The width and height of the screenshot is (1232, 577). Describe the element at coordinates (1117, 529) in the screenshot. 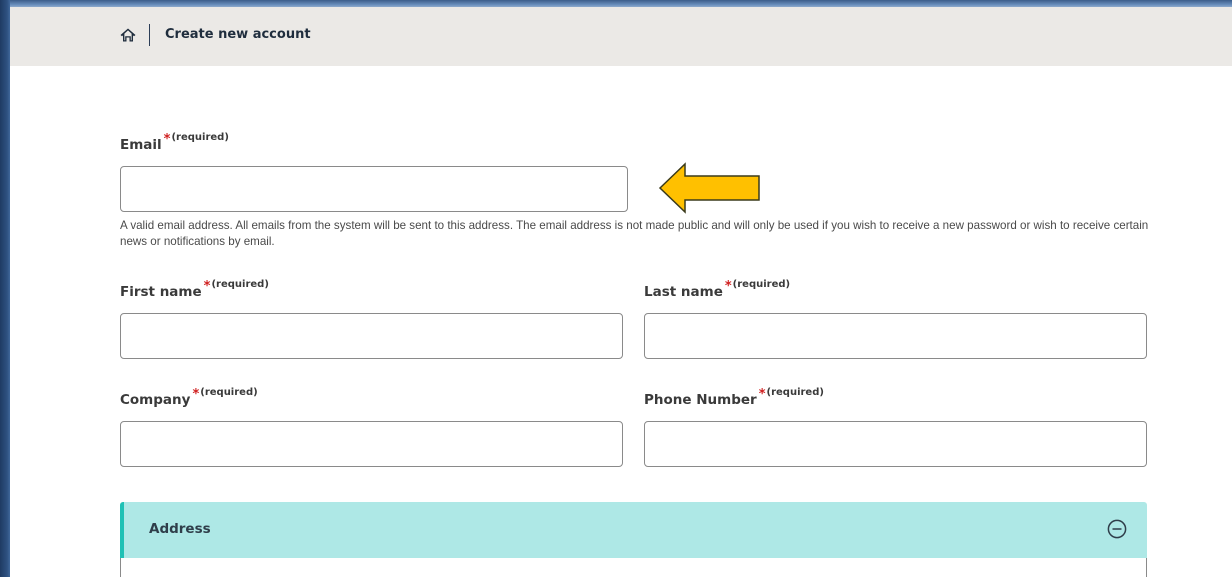

I see `minus-circle-icon` at that location.